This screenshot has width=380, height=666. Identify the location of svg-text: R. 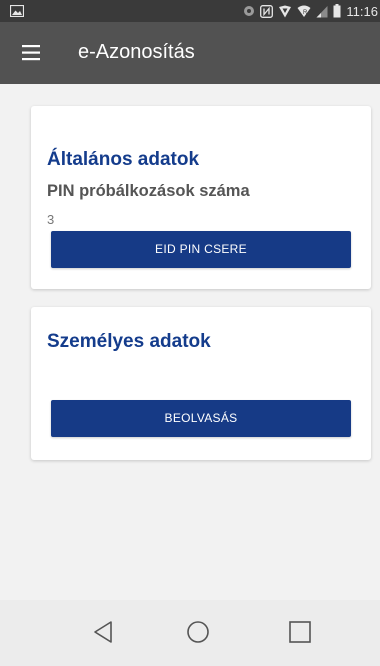
(305, 13).